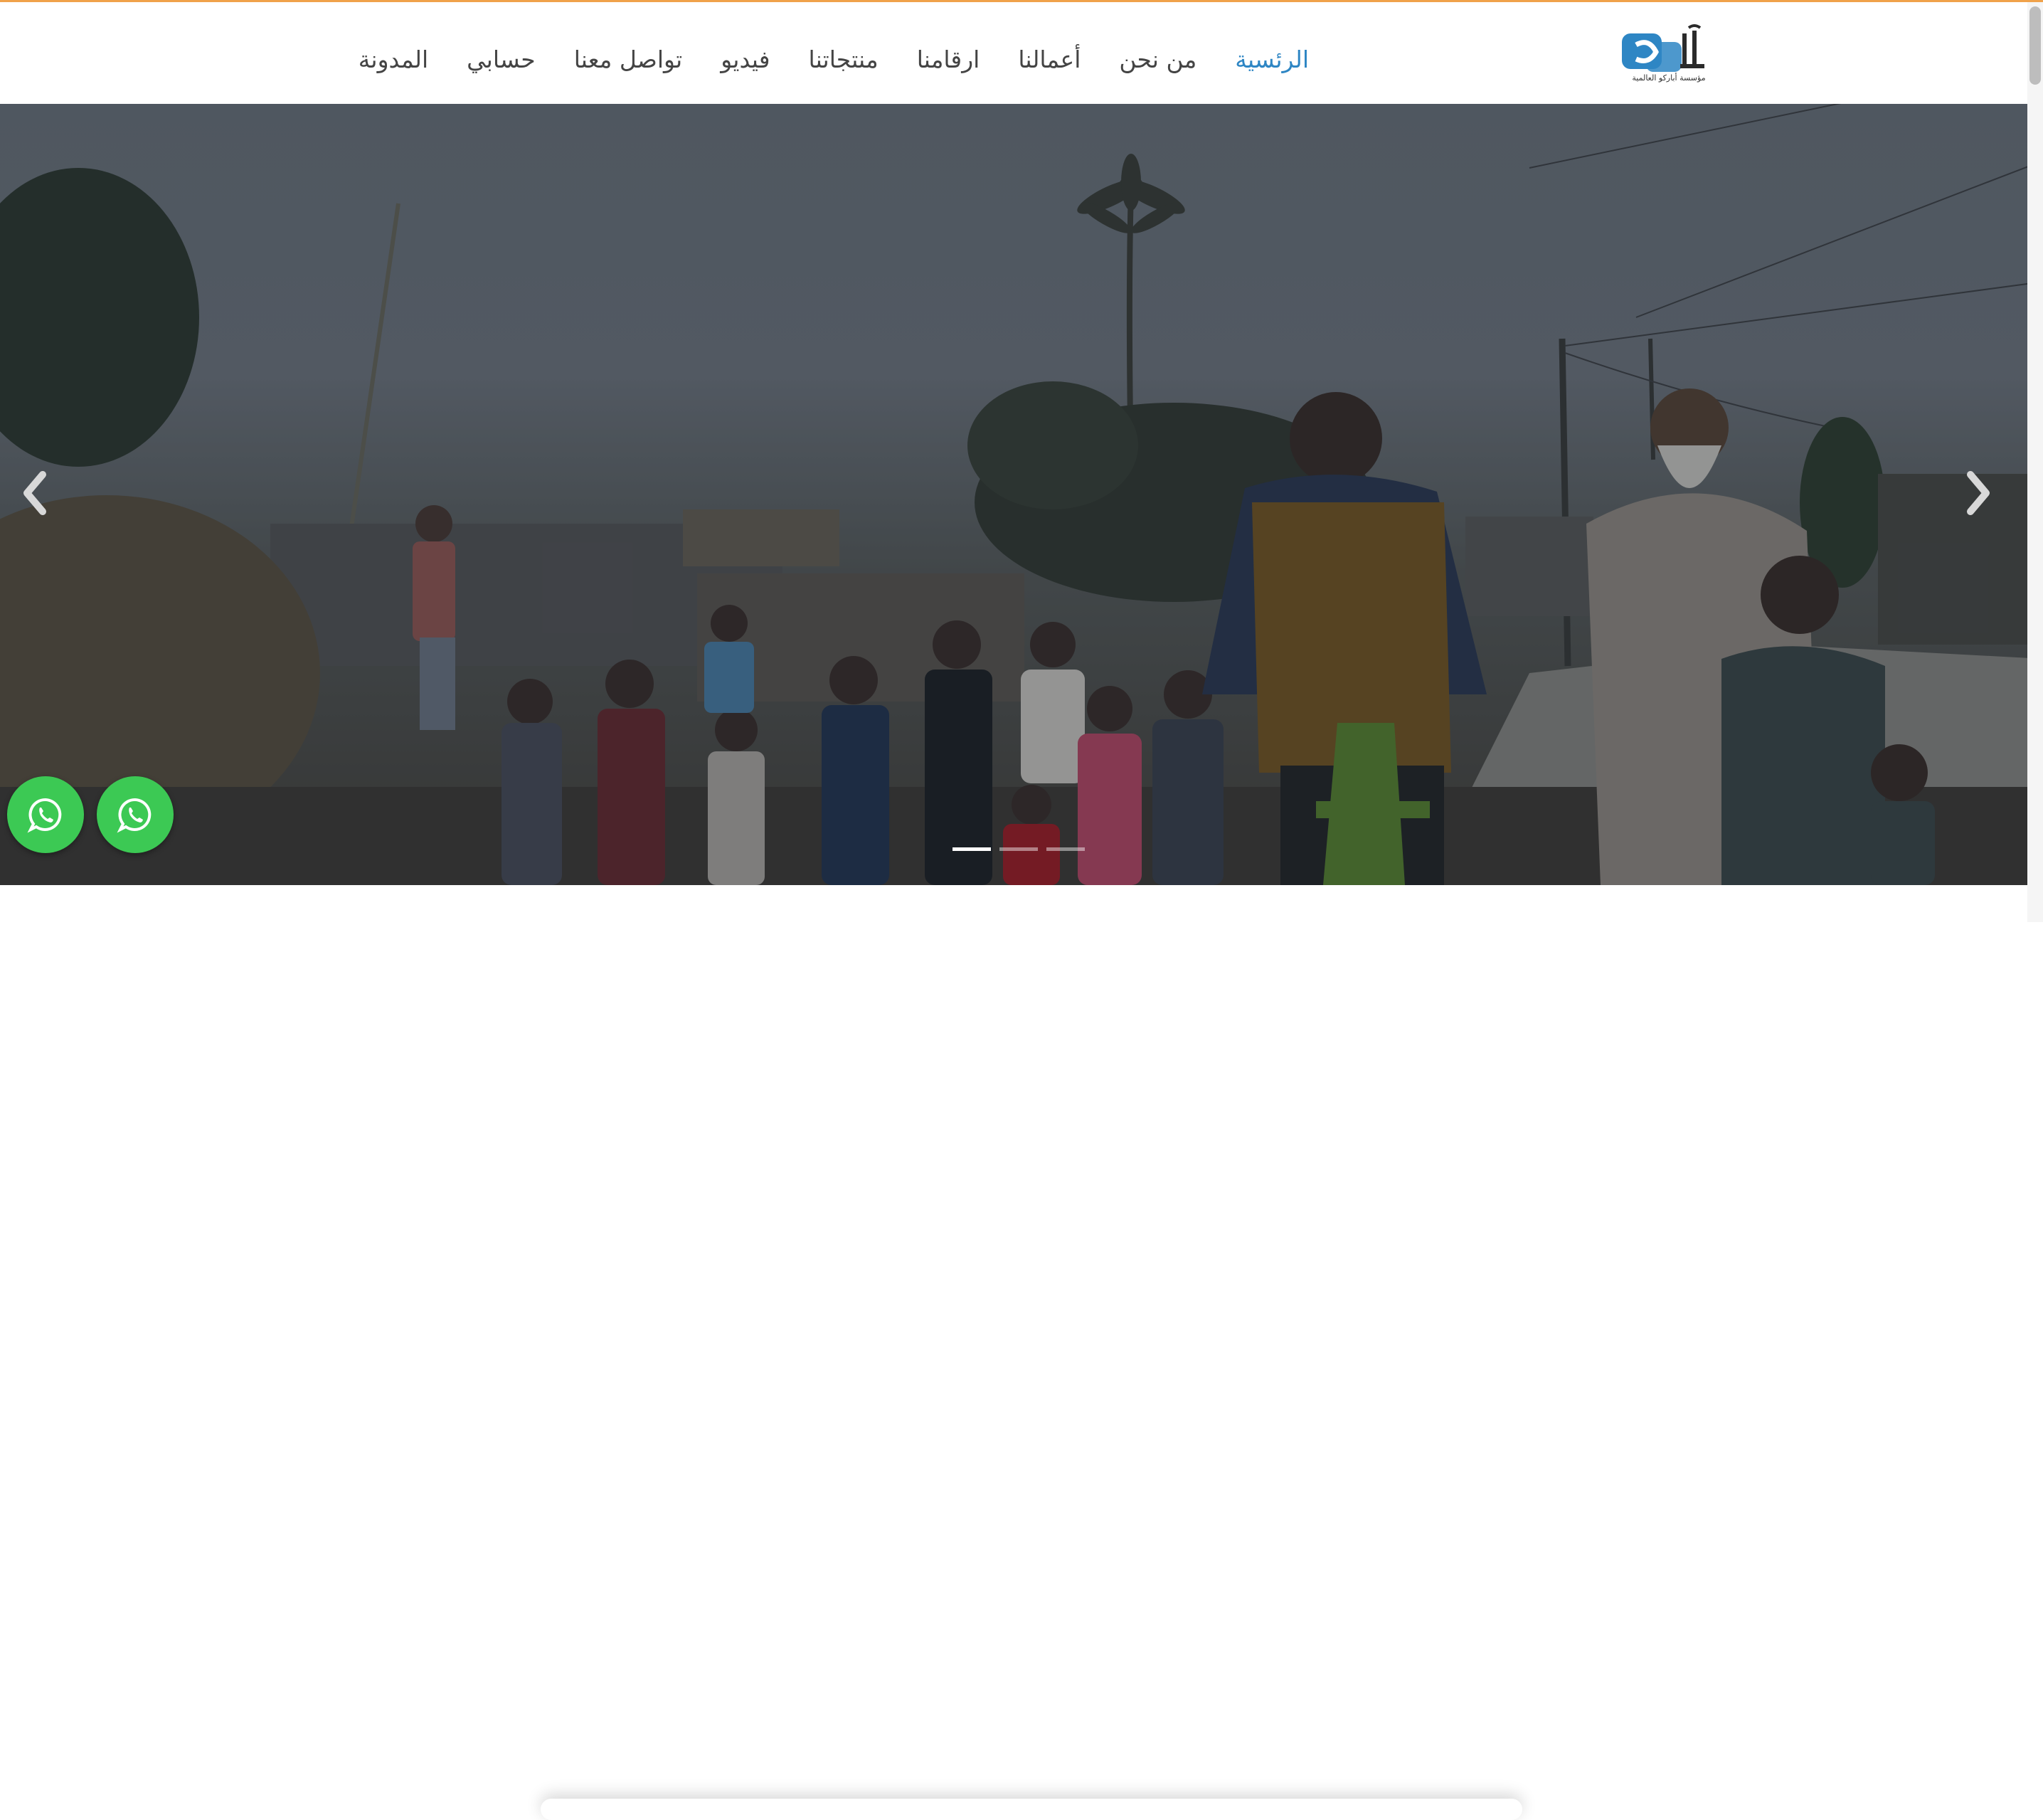 The image size is (2043, 1820). What do you see at coordinates (1979, 493) in the screenshot?
I see `chevron-right-icon` at bounding box center [1979, 493].